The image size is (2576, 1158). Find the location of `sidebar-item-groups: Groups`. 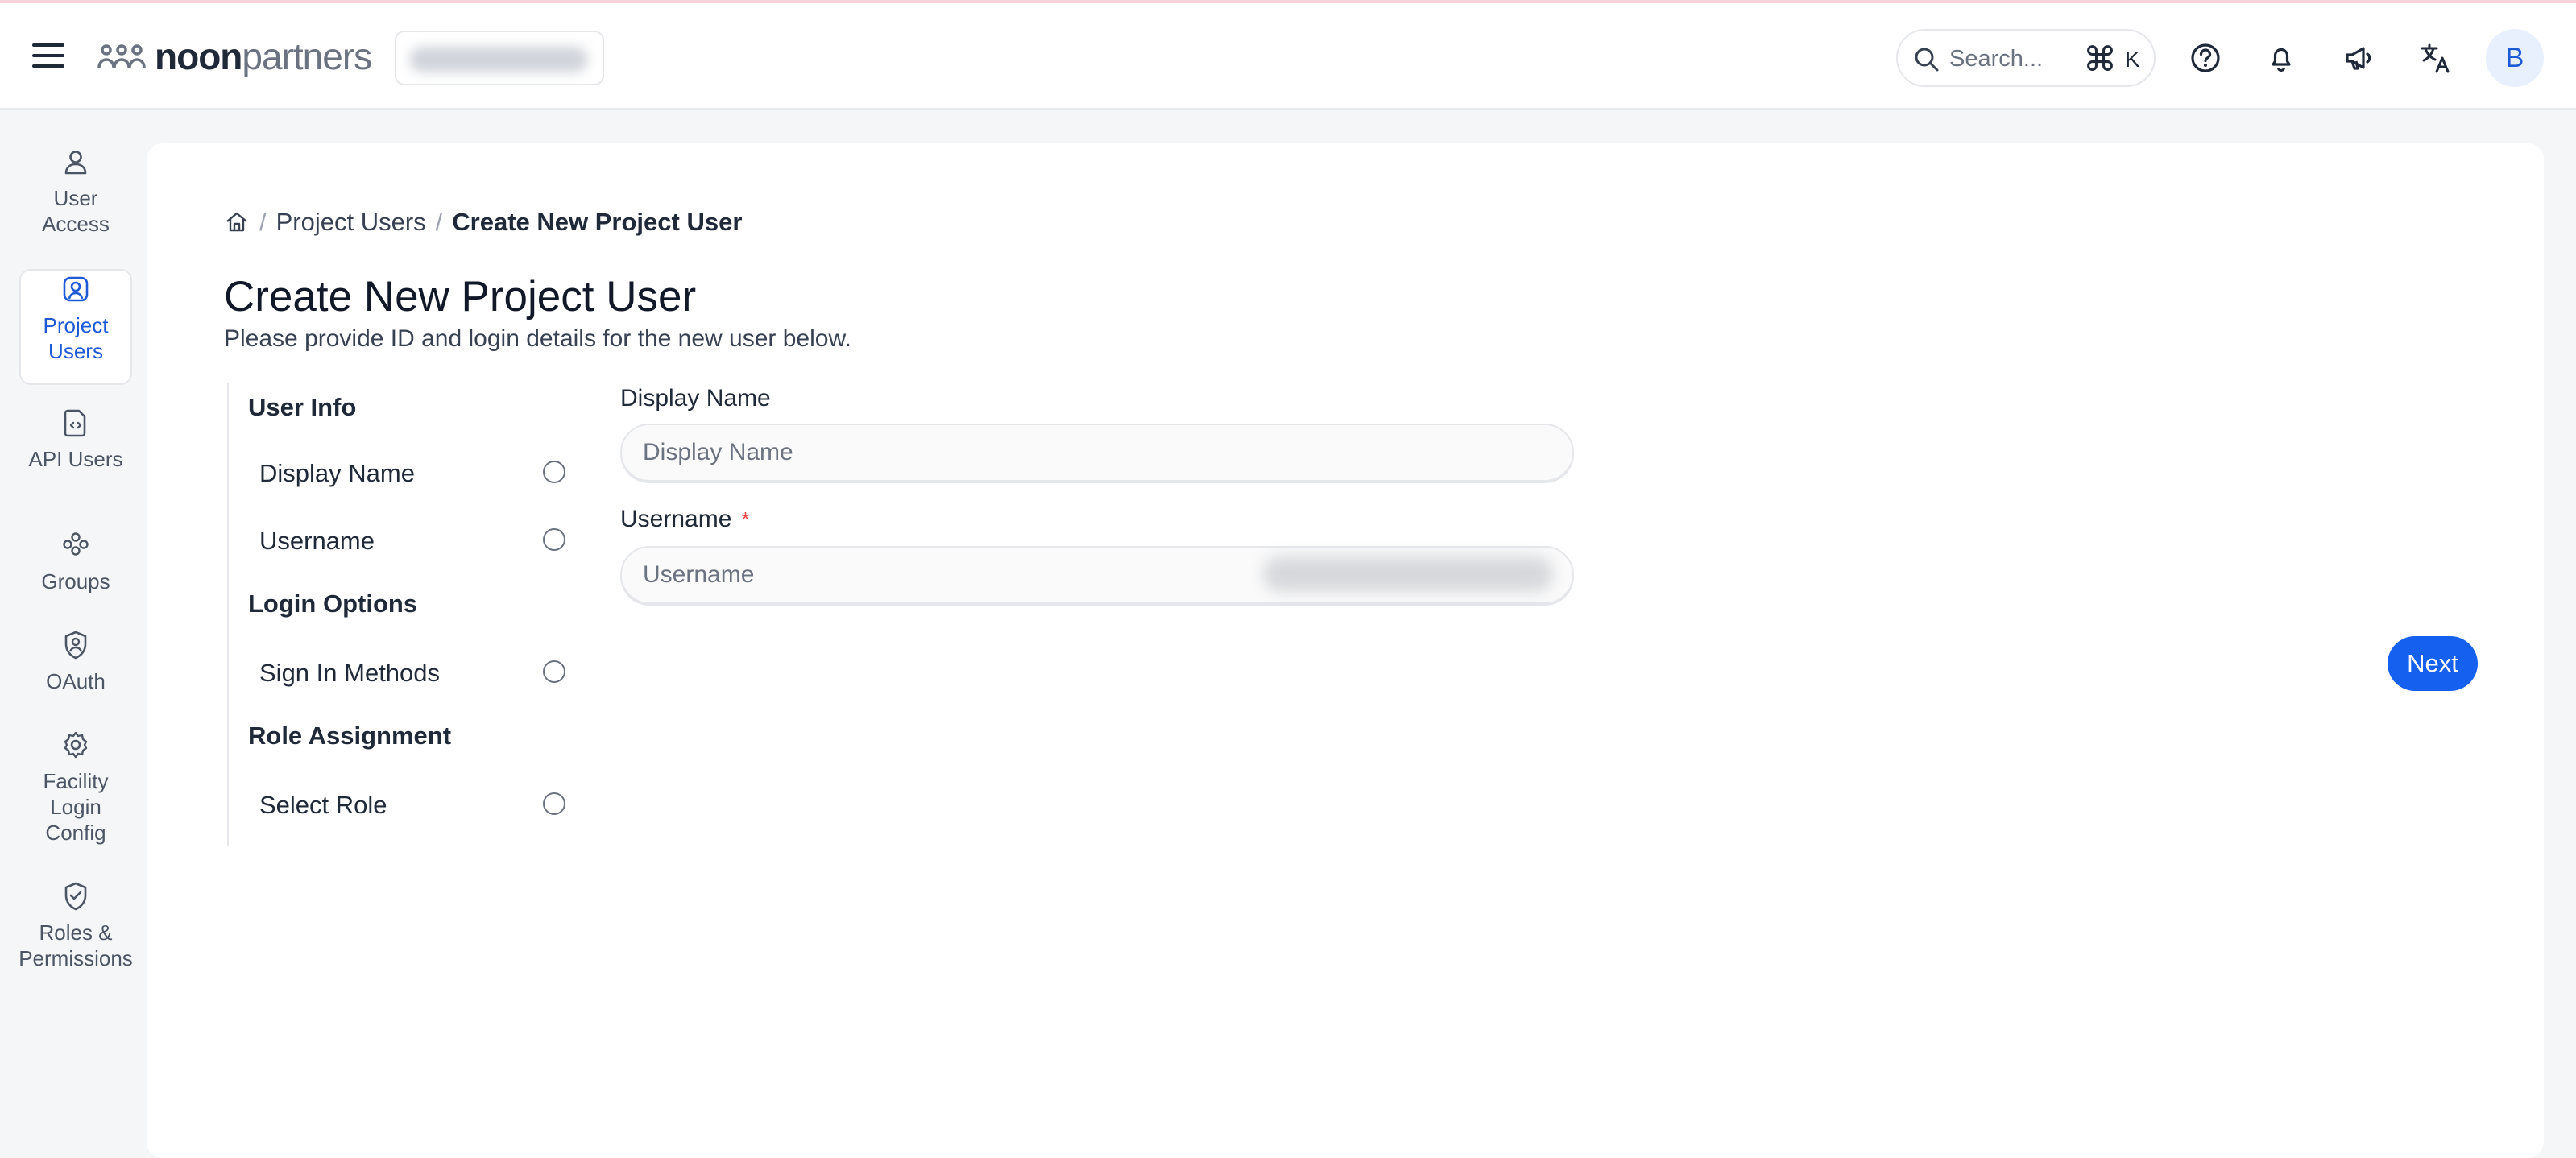

sidebar-item-groups: Groups is located at coordinates (75, 570).